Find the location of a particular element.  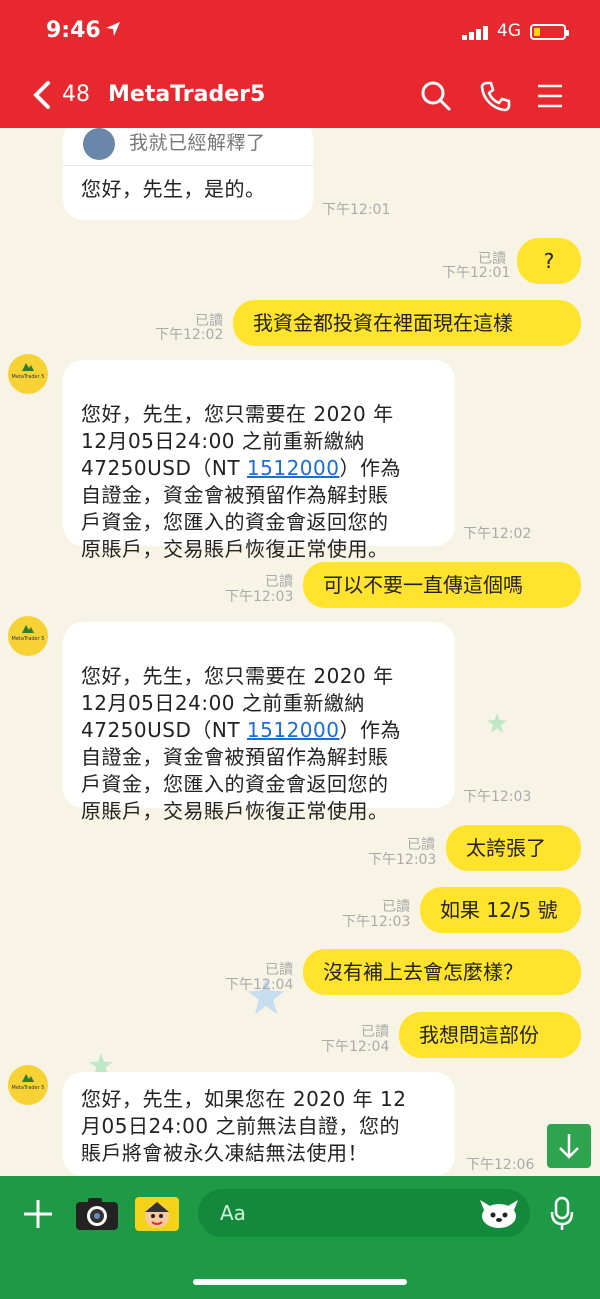

phone-icon is located at coordinates (495, 96).